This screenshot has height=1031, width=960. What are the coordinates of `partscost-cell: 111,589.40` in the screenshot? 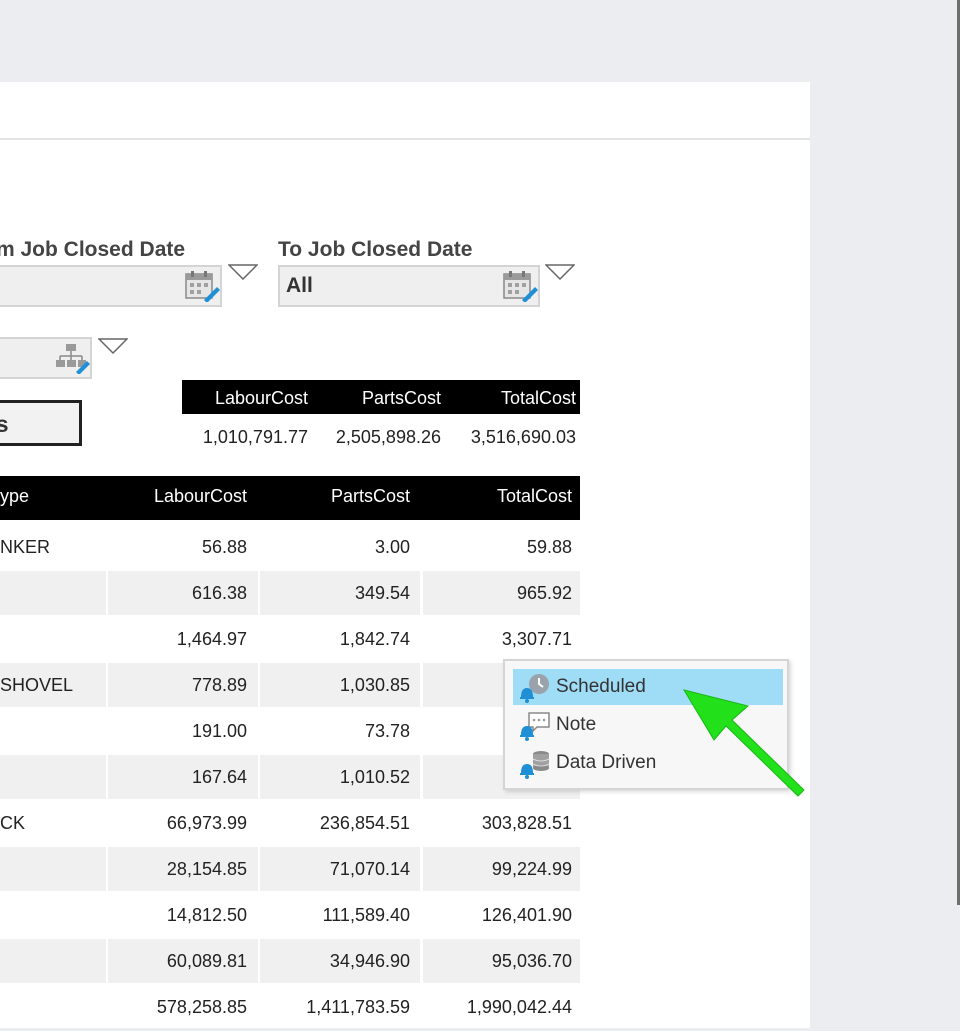 It's located at (366, 915).